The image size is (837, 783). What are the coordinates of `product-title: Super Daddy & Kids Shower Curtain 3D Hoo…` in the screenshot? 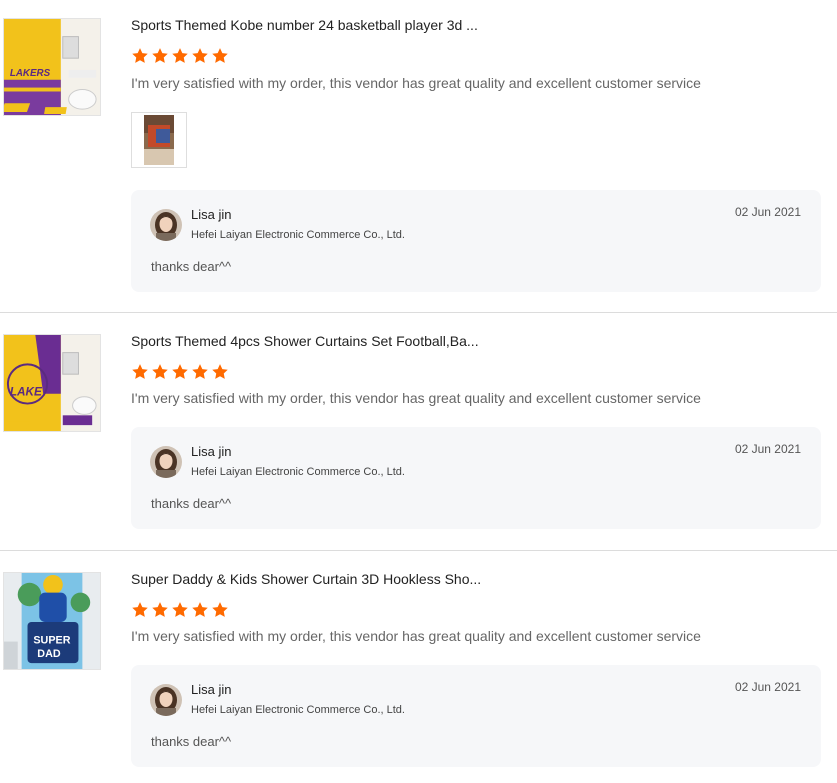 It's located at (306, 579).